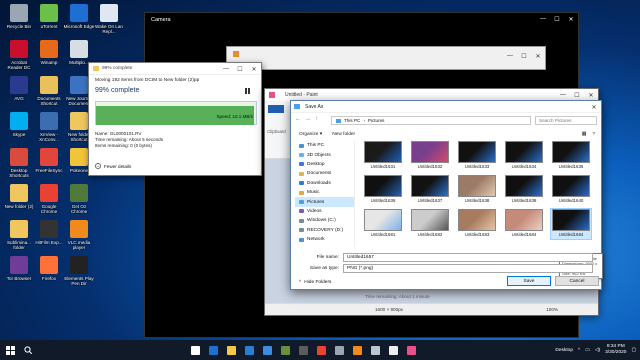  I want to click on desktop-icon-freefilesync: FreeFileSync, so click(49, 165).